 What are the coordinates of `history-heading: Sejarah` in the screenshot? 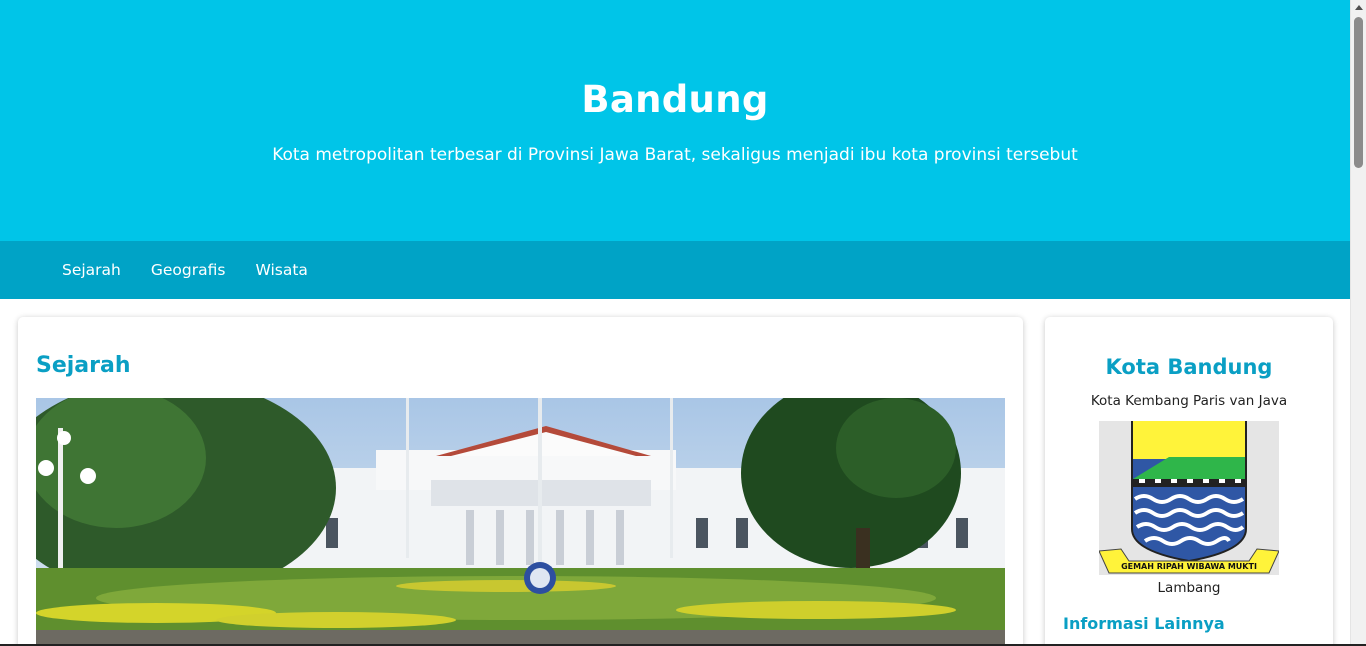 It's located at (83, 365).